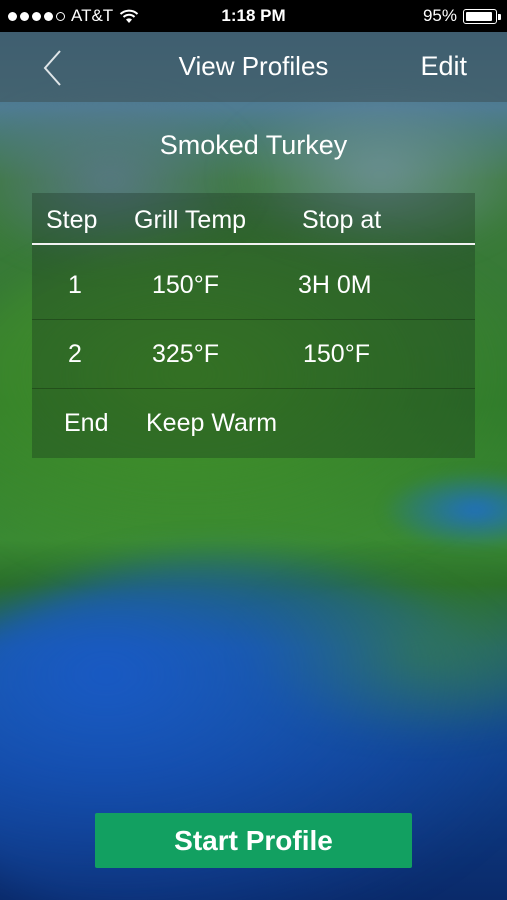 This screenshot has height=900, width=507. I want to click on start-profile-button: Start Profile, so click(253, 840).